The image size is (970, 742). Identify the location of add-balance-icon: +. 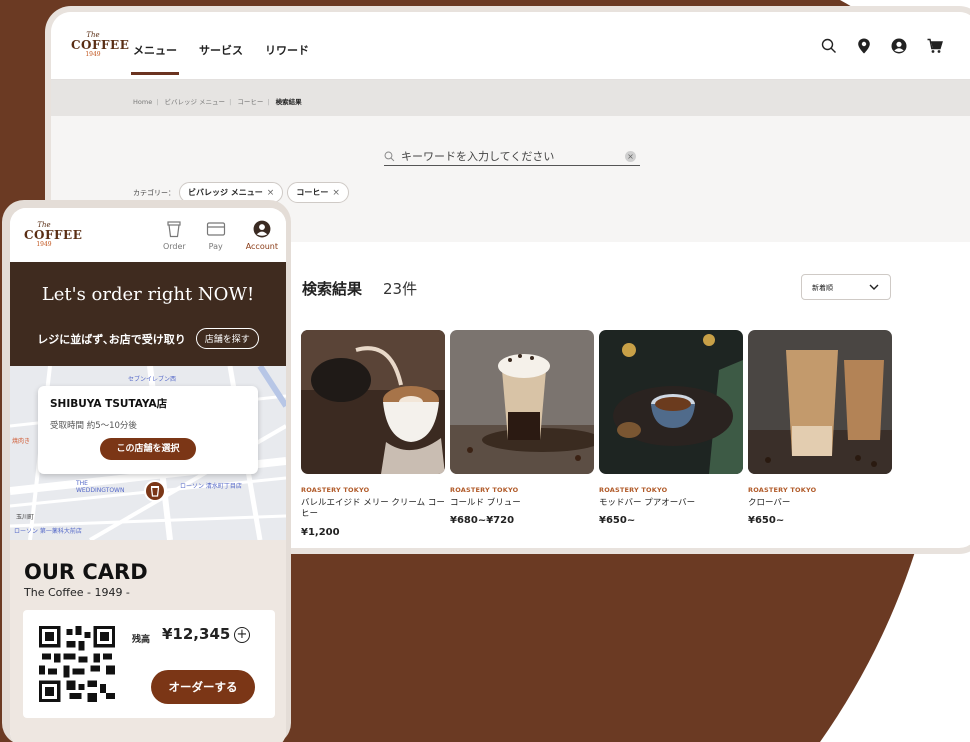
(242, 635).